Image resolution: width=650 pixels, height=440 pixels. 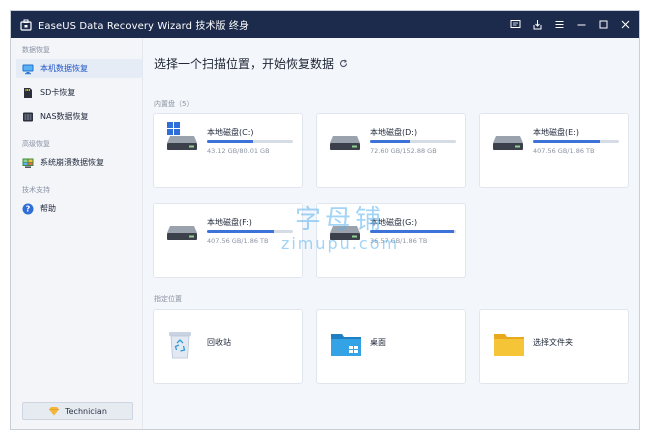 I want to click on close-button, so click(x=625, y=25).